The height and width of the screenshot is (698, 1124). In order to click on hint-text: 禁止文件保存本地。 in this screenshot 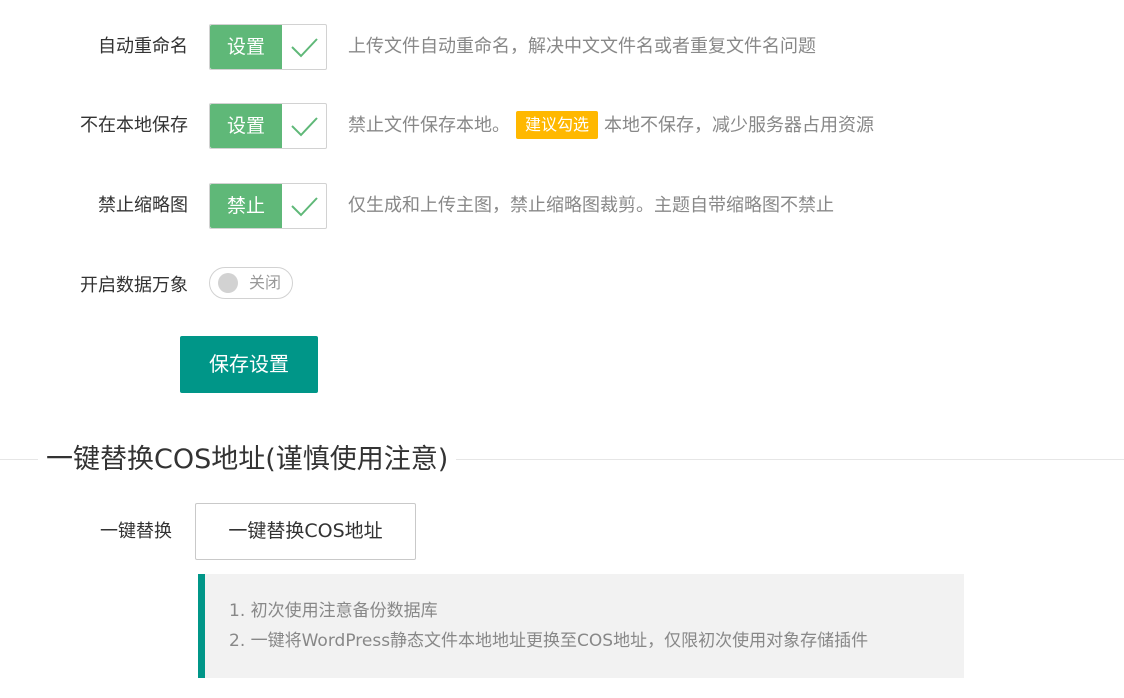, I will do `click(429, 125)`.